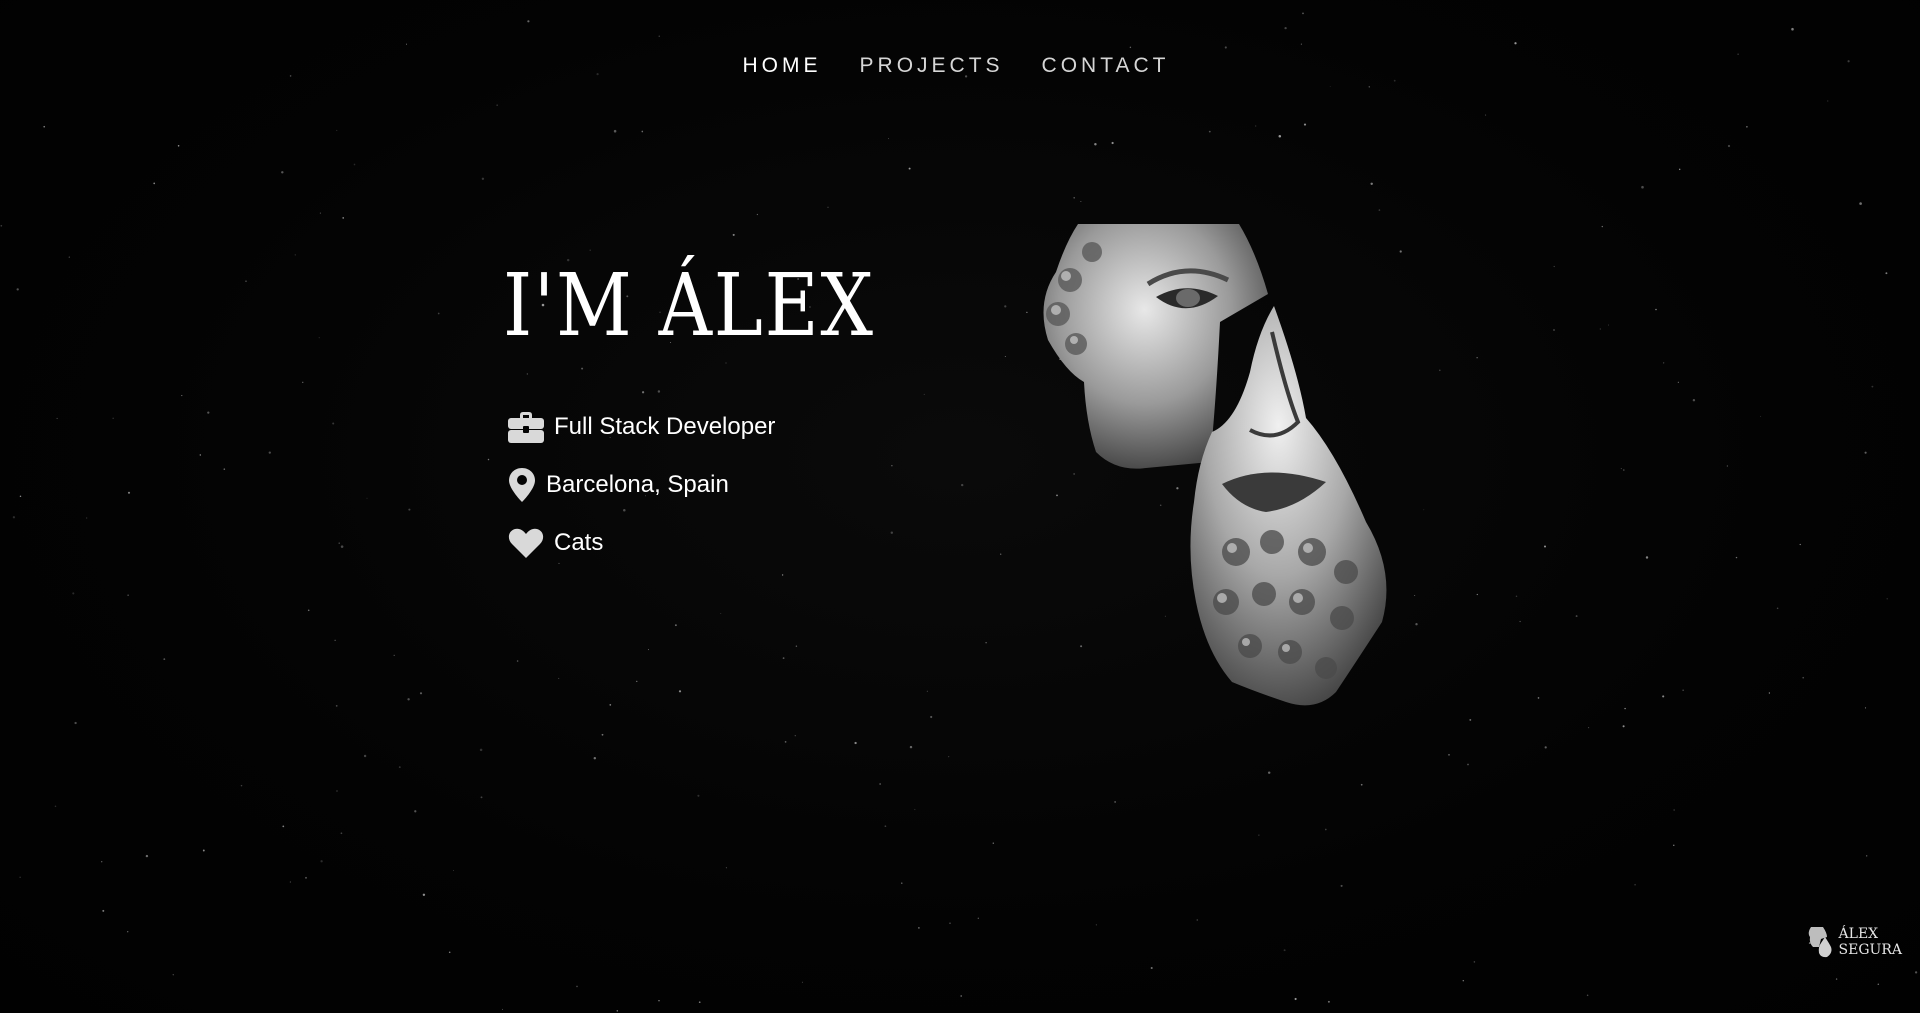 The image size is (1920, 1013). I want to click on main-nav: HOME PROJECTS CONTACT, so click(958, 66).